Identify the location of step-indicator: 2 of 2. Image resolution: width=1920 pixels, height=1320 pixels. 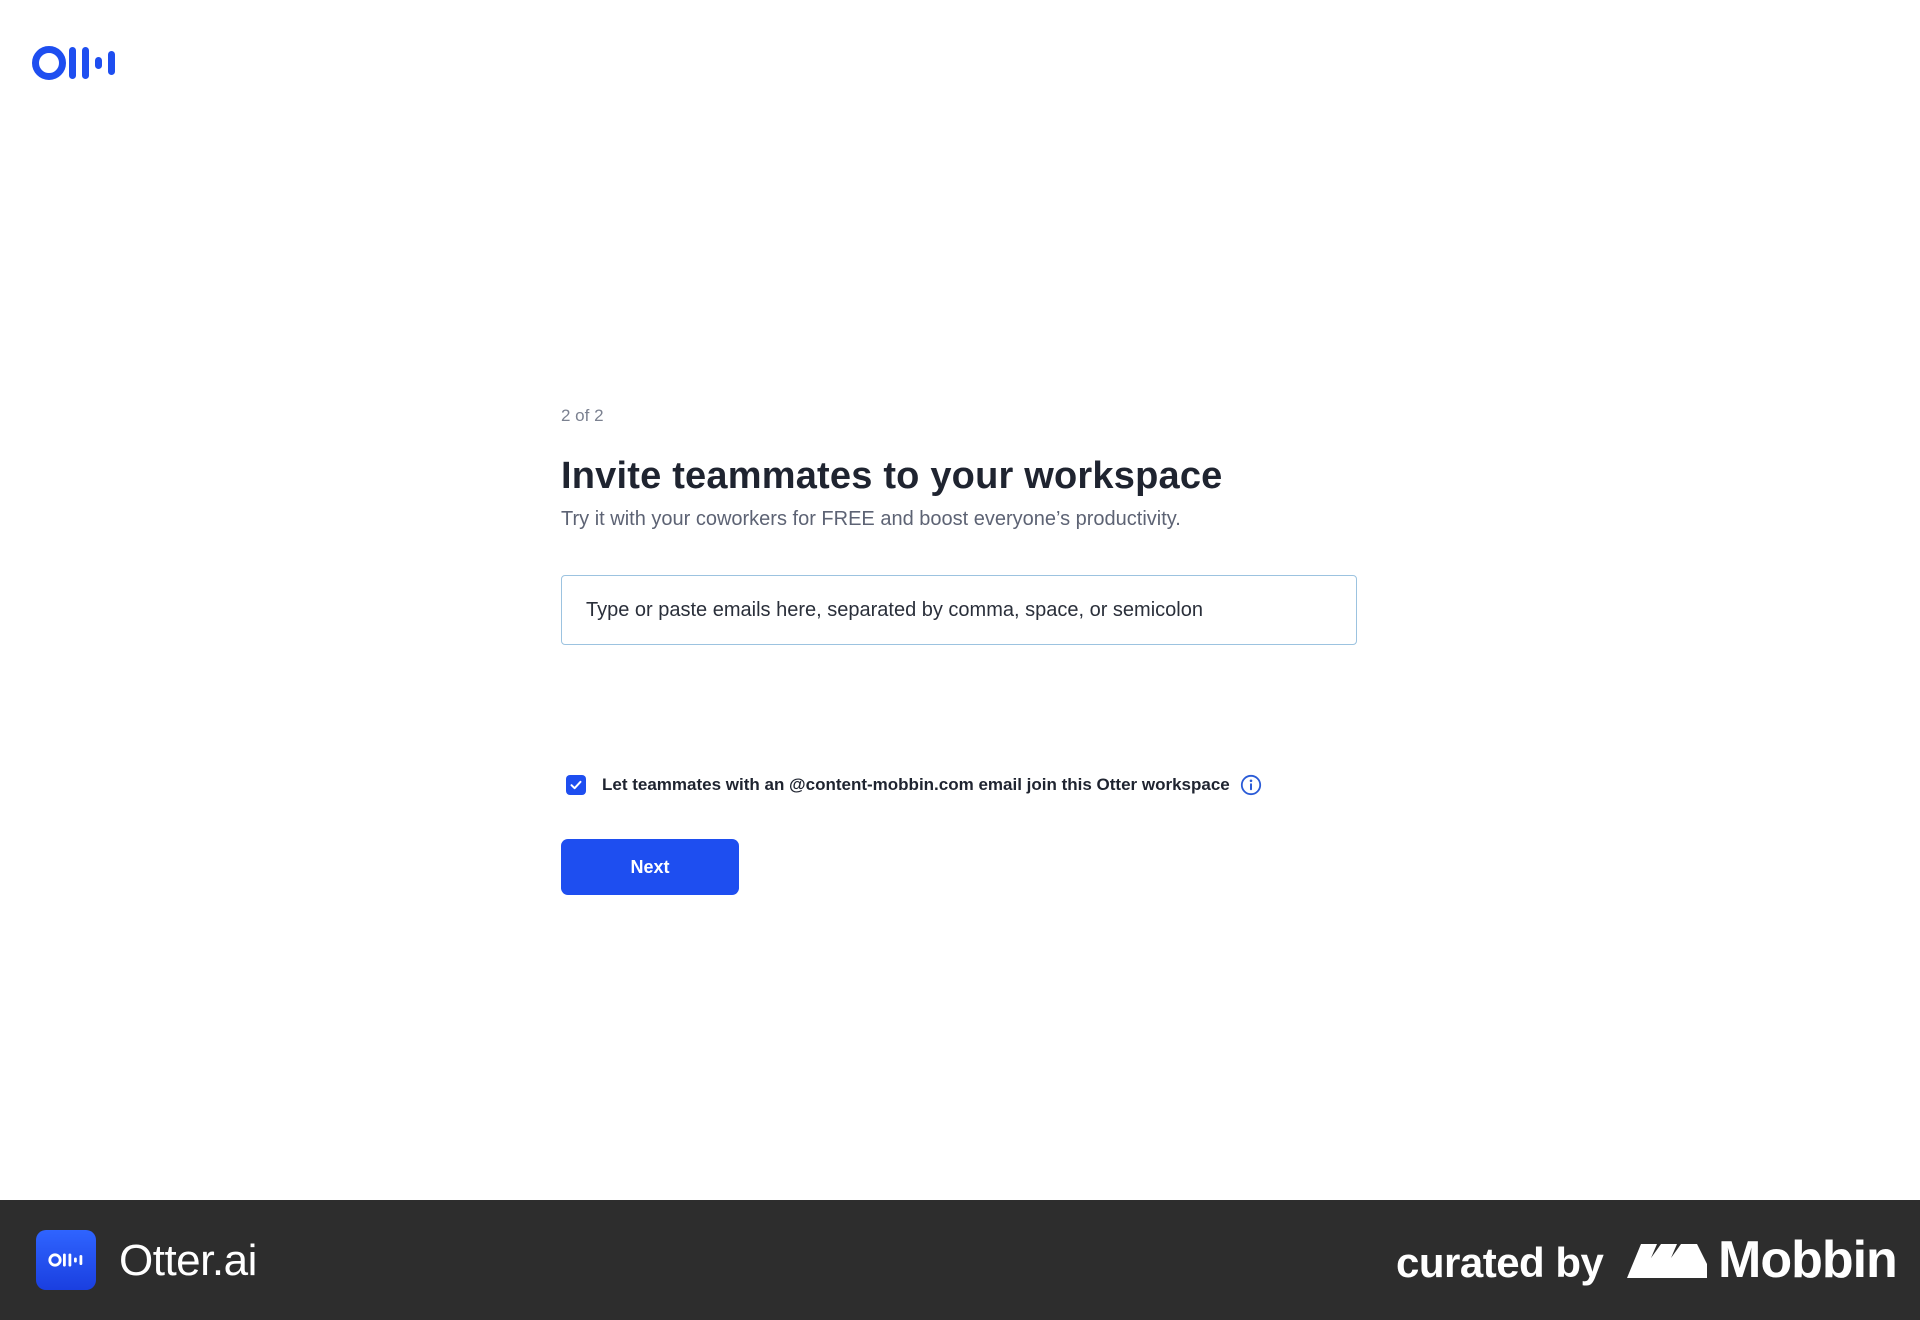
(582, 415).